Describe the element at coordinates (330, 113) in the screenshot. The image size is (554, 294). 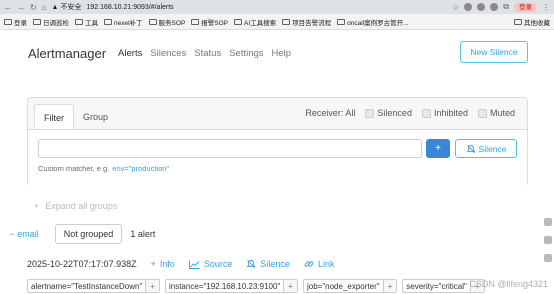
I see `receiver-dropdown: Receiver: All` at that location.